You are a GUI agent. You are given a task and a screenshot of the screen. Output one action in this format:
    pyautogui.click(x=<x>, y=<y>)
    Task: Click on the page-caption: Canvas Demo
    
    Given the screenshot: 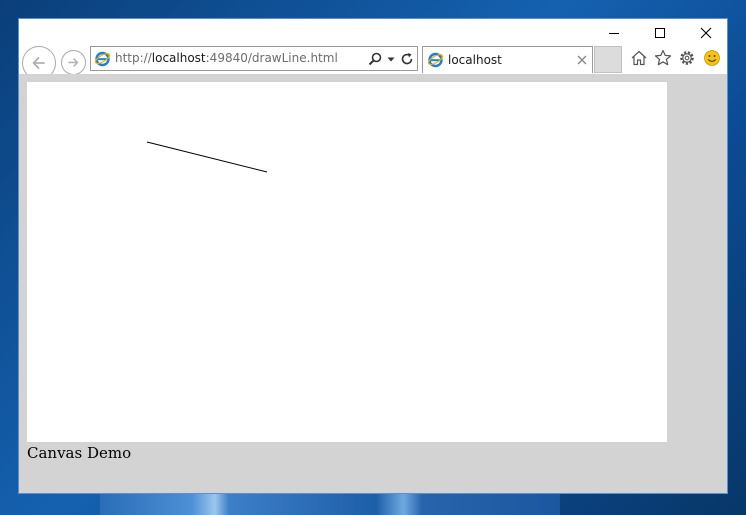 What is the action you would take?
    pyautogui.click(x=79, y=453)
    